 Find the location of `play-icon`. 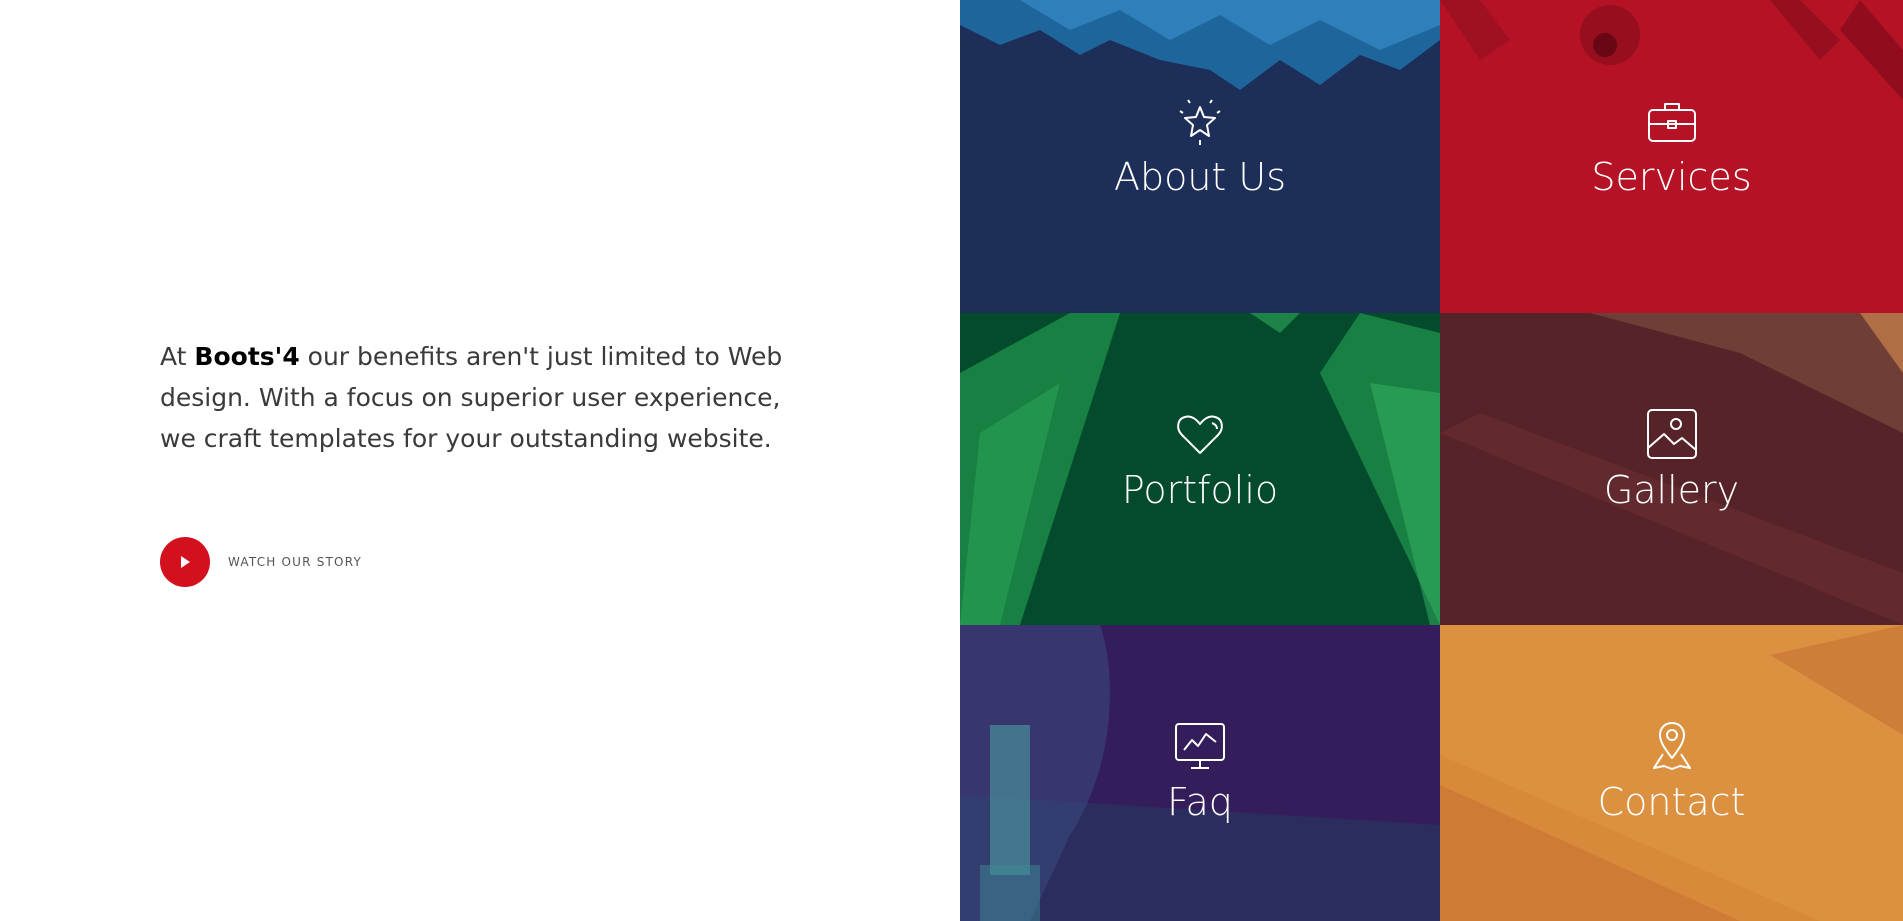

play-icon is located at coordinates (185, 562).